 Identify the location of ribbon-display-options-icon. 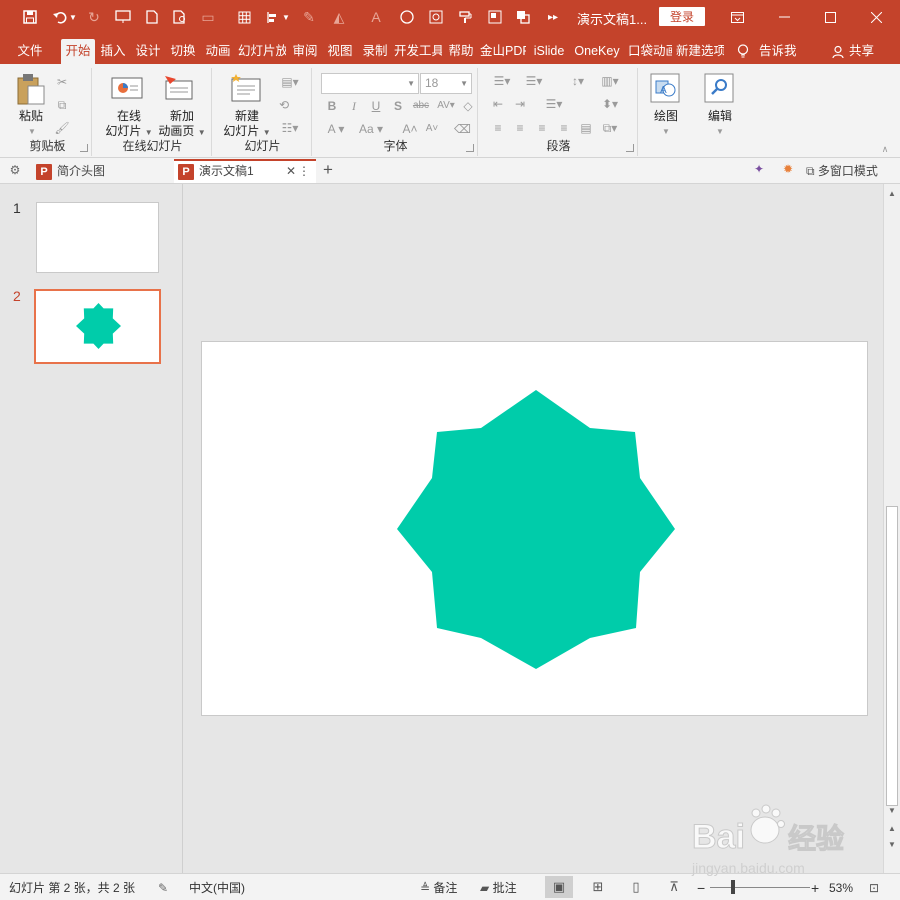
(737, 17).